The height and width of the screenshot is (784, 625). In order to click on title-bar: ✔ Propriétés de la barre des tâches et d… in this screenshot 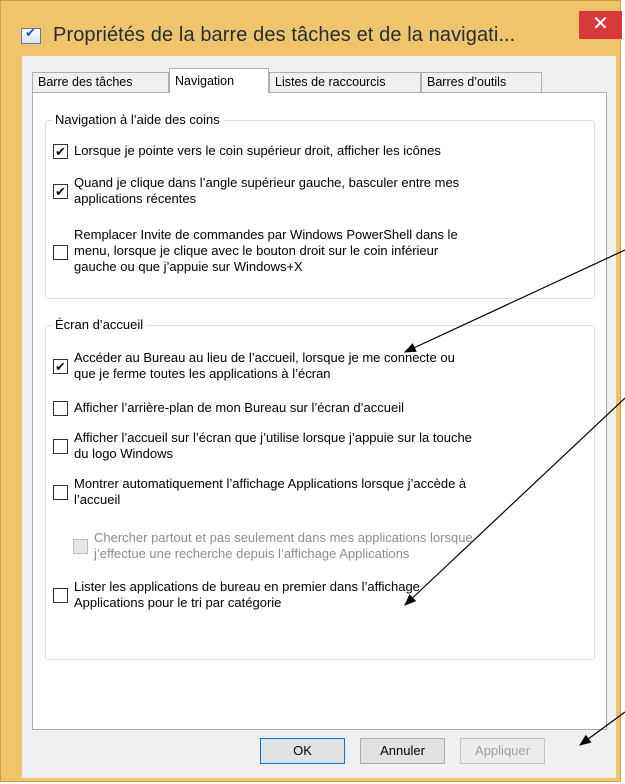, I will do `click(311, 24)`.